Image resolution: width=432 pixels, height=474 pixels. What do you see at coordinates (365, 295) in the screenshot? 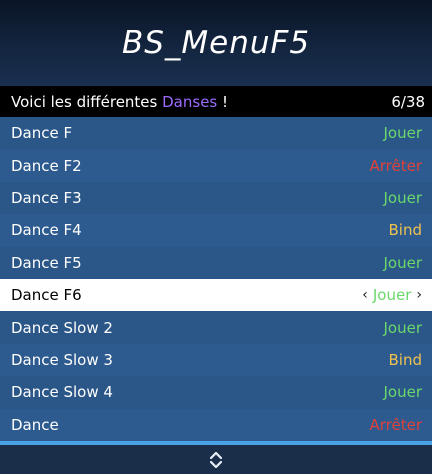
I see `arrow-left-icon: ‹` at bounding box center [365, 295].